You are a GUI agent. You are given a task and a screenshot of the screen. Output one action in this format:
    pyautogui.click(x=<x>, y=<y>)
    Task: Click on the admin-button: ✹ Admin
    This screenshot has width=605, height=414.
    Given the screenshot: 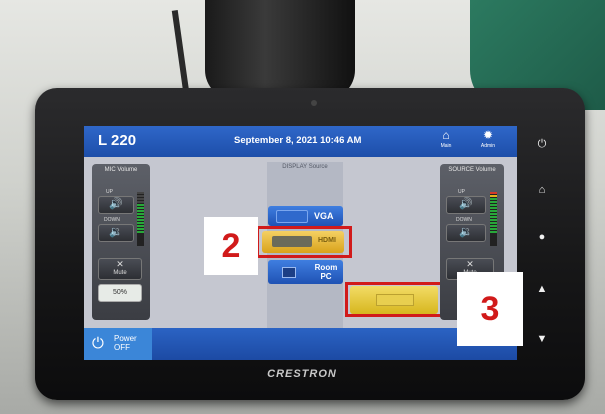 What is the action you would take?
    pyautogui.click(x=488, y=142)
    